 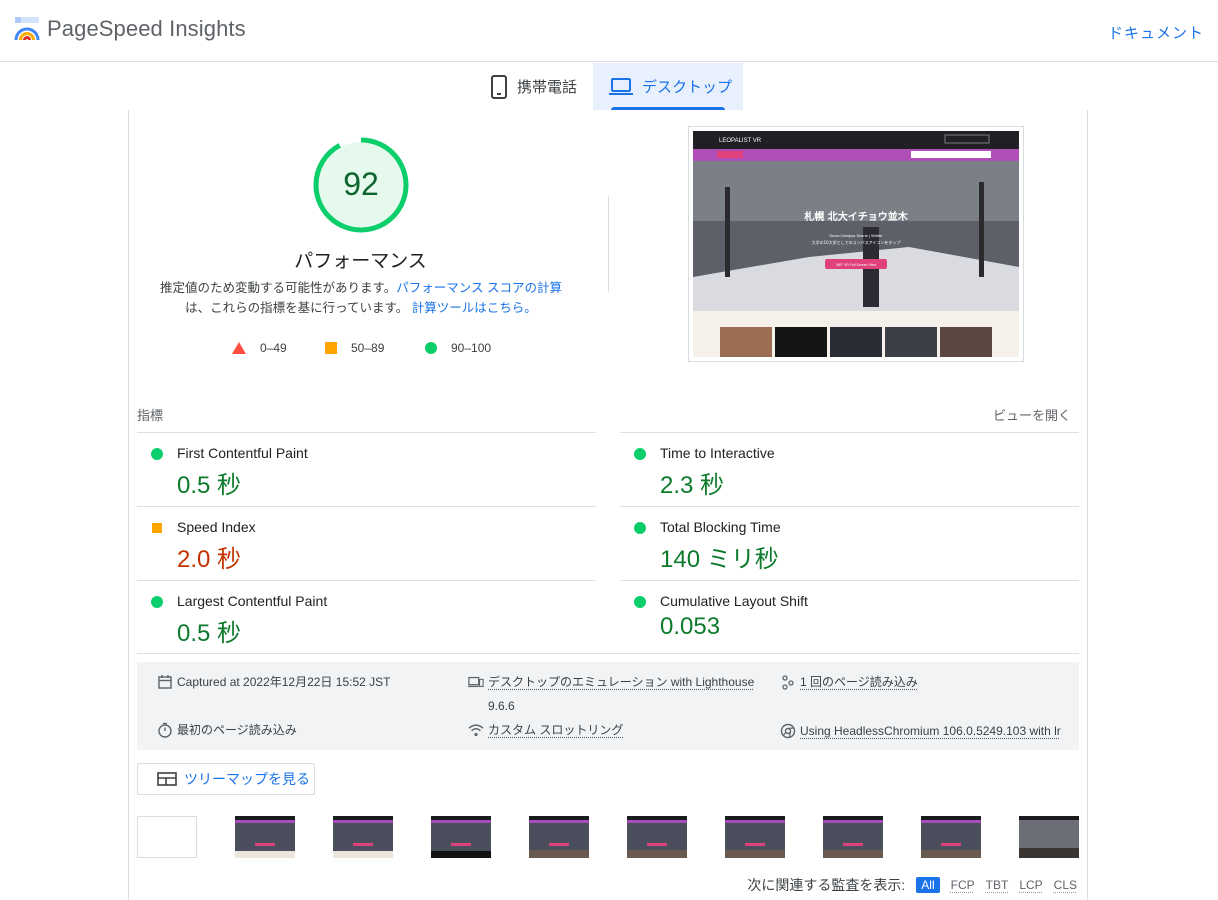 What do you see at coordinates (471, 348) in the screenshot?
I see `legend-pass-label: 90–100` at bounding box center [471, 348].